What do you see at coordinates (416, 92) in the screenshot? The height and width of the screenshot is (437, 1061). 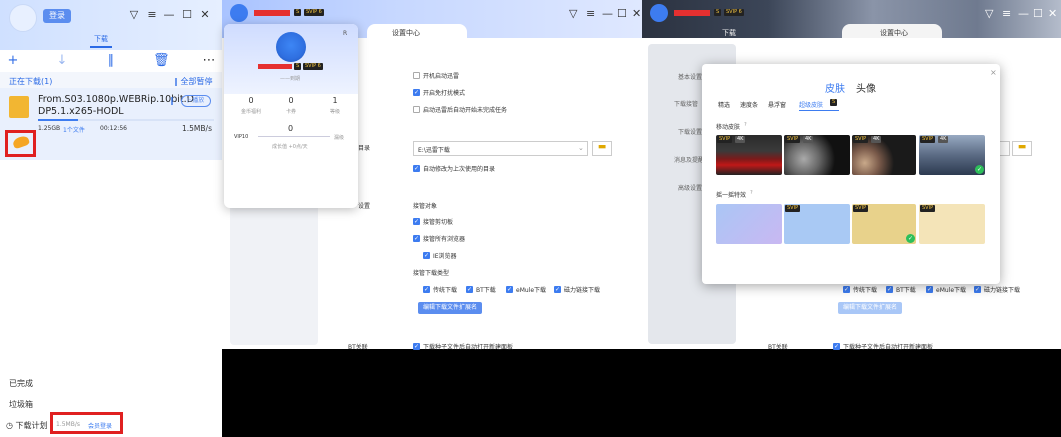 I see `checkbox-silent` at bounding box center [416, 92].